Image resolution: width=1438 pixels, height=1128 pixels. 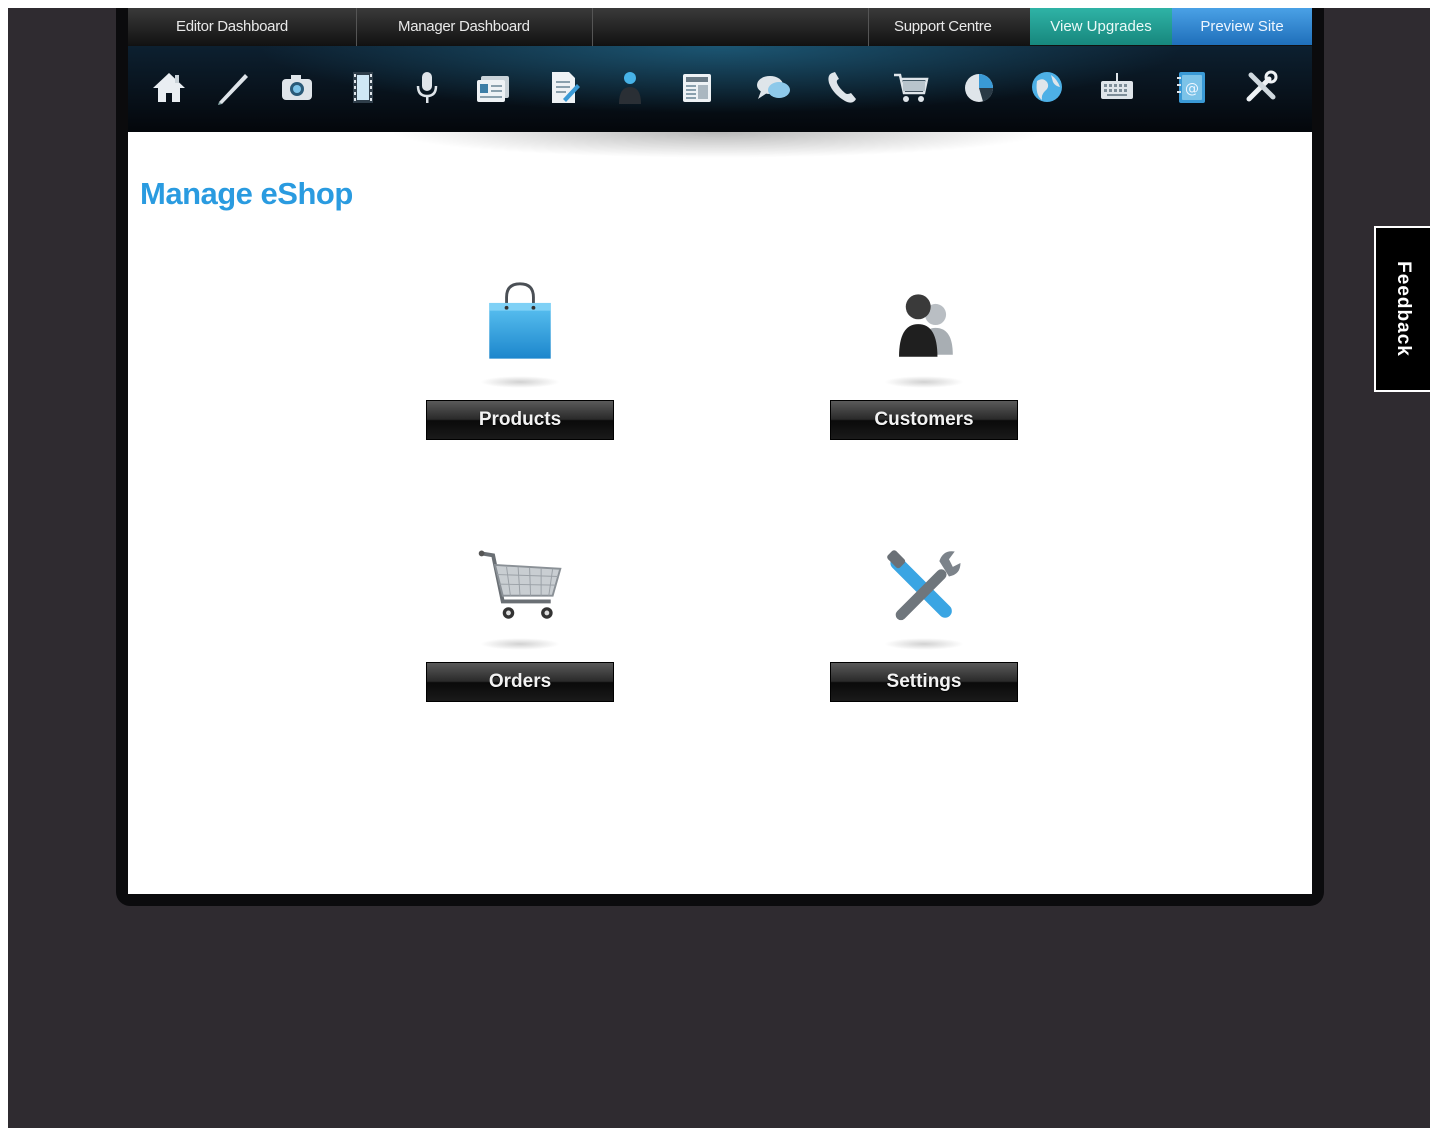 I want to click on tools-icon, so click(x=924, y=588).